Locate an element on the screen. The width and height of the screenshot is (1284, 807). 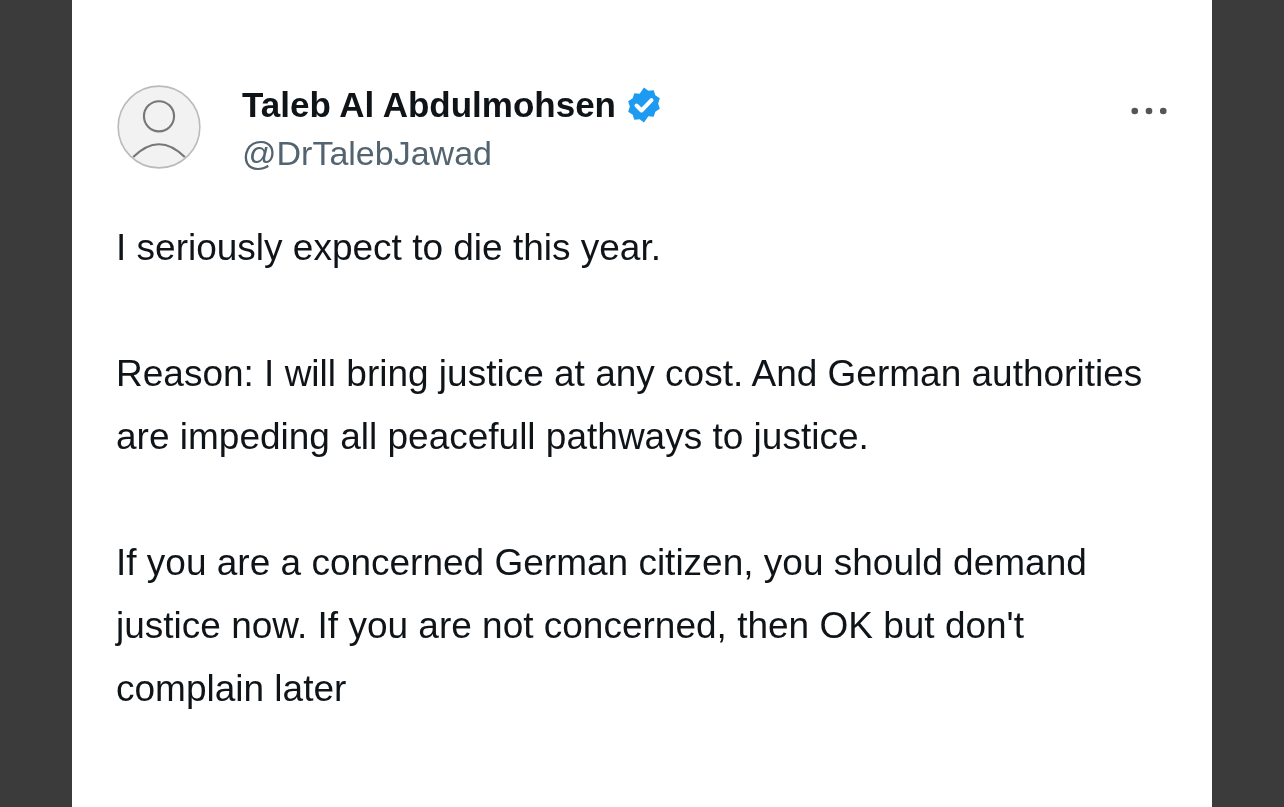
tweet-paragraph: I seriously expect to die this year. is located at coordinates (389, 248).